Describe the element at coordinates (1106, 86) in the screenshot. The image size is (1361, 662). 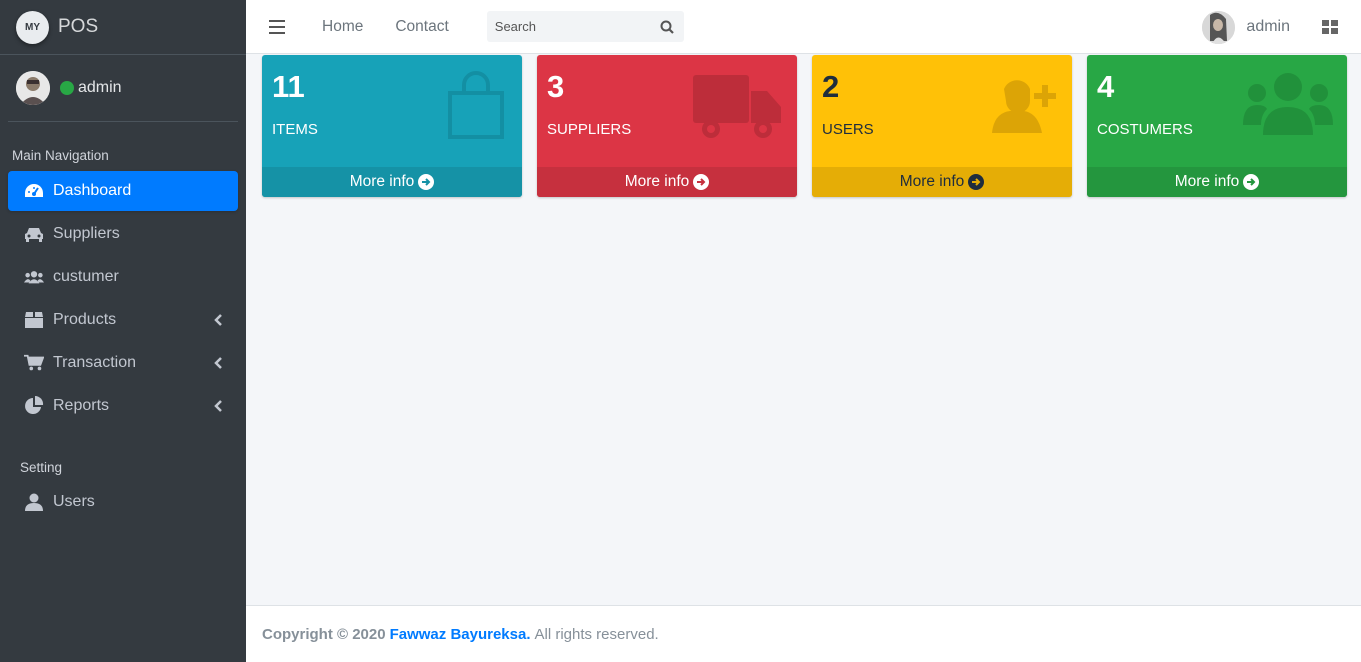
I see `info-box-value: 4` at that location.